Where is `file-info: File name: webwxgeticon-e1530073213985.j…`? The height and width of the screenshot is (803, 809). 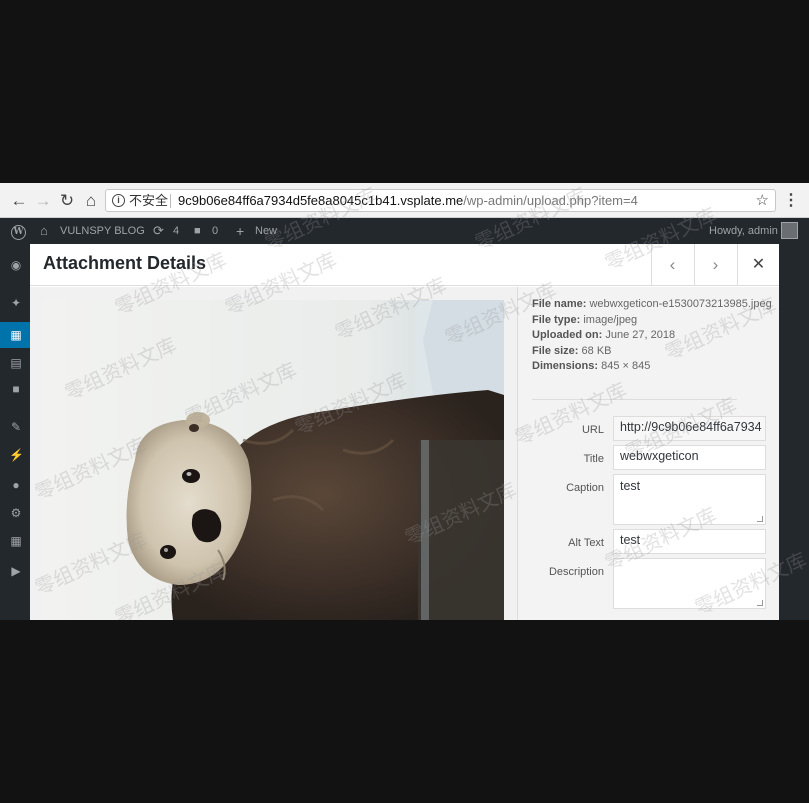 file-info: File name: webwxgeticon-e1530073213985.j… is located at coordinates (652, 336).